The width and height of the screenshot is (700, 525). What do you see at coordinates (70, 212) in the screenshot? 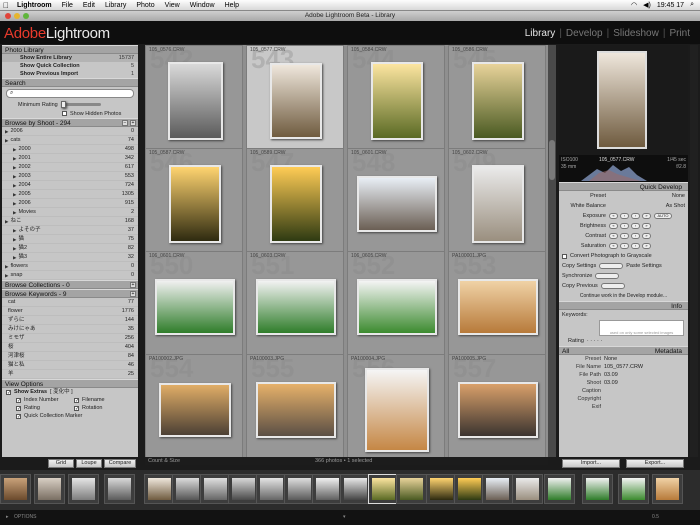
I see `shoot-item: ▶ Movies 2` at bounding box center [70, 212].